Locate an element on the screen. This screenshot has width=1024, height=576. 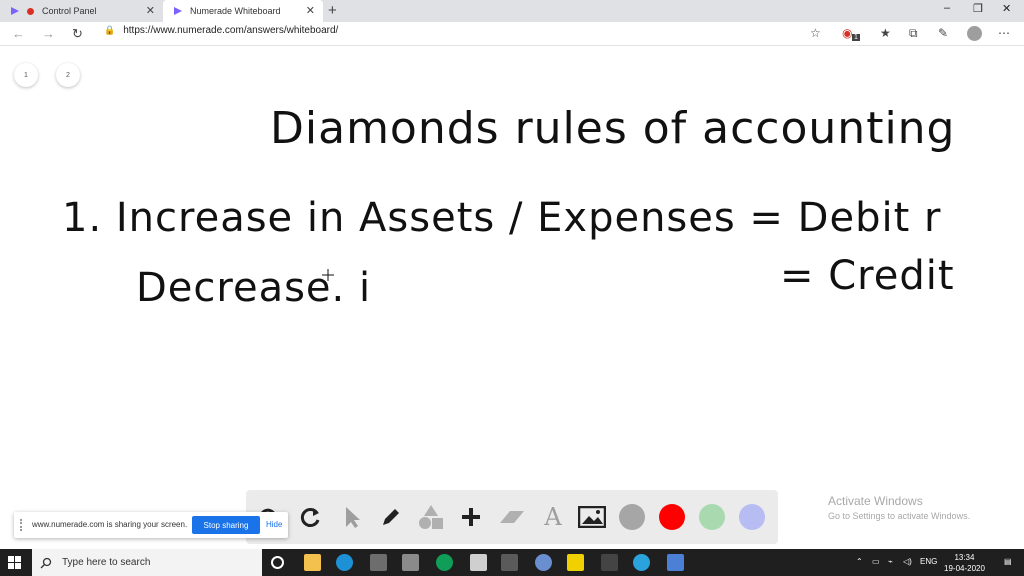
task-view-icon is located at coordinates (277, 562).